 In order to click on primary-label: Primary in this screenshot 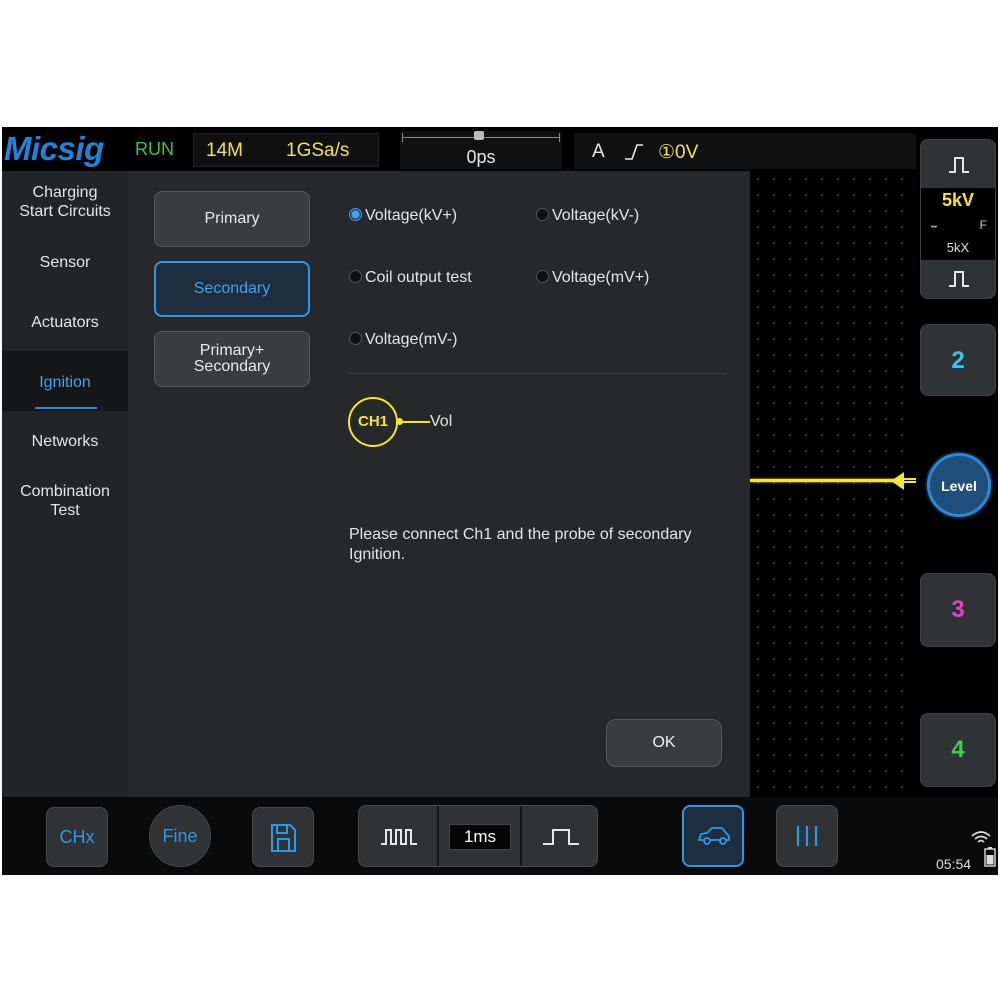, I will do `click(232, 218)`.